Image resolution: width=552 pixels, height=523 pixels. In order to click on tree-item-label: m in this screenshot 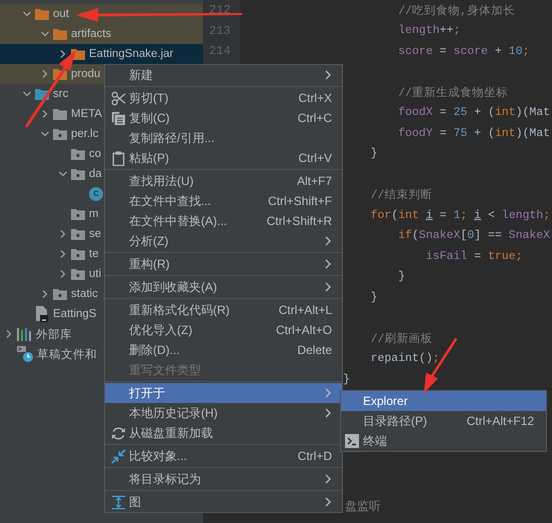, I will do `click(94, 214)`.